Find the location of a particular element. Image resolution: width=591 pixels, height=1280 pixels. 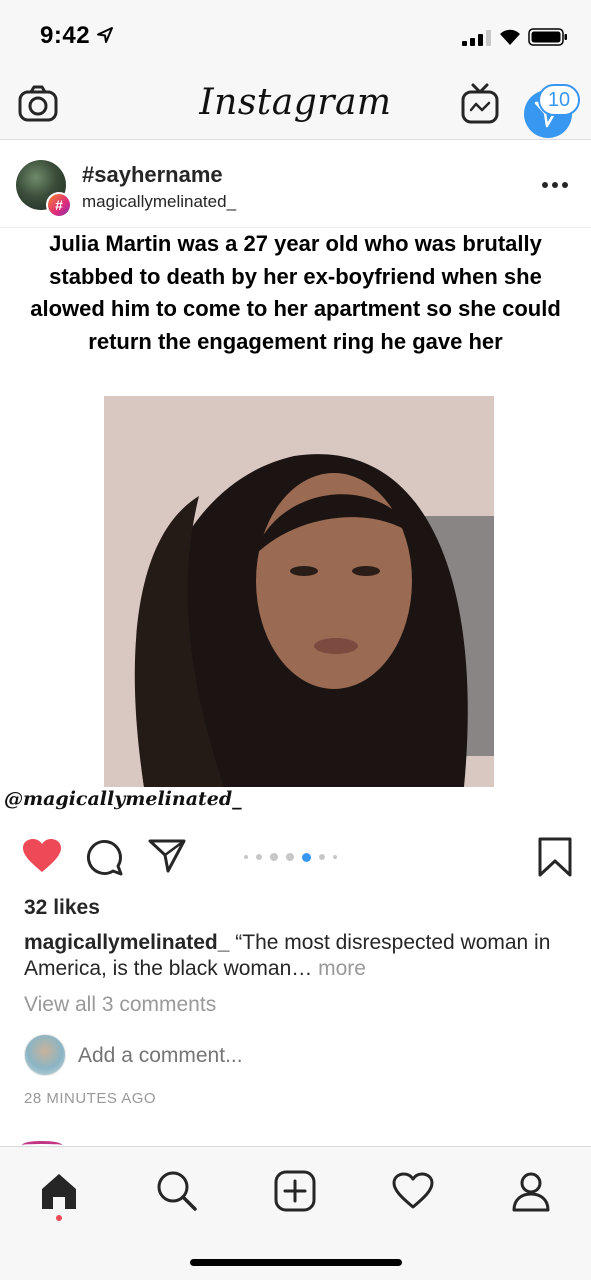

view-all-comments-link: View all 3 comments is located at coordinates (120, 1005).